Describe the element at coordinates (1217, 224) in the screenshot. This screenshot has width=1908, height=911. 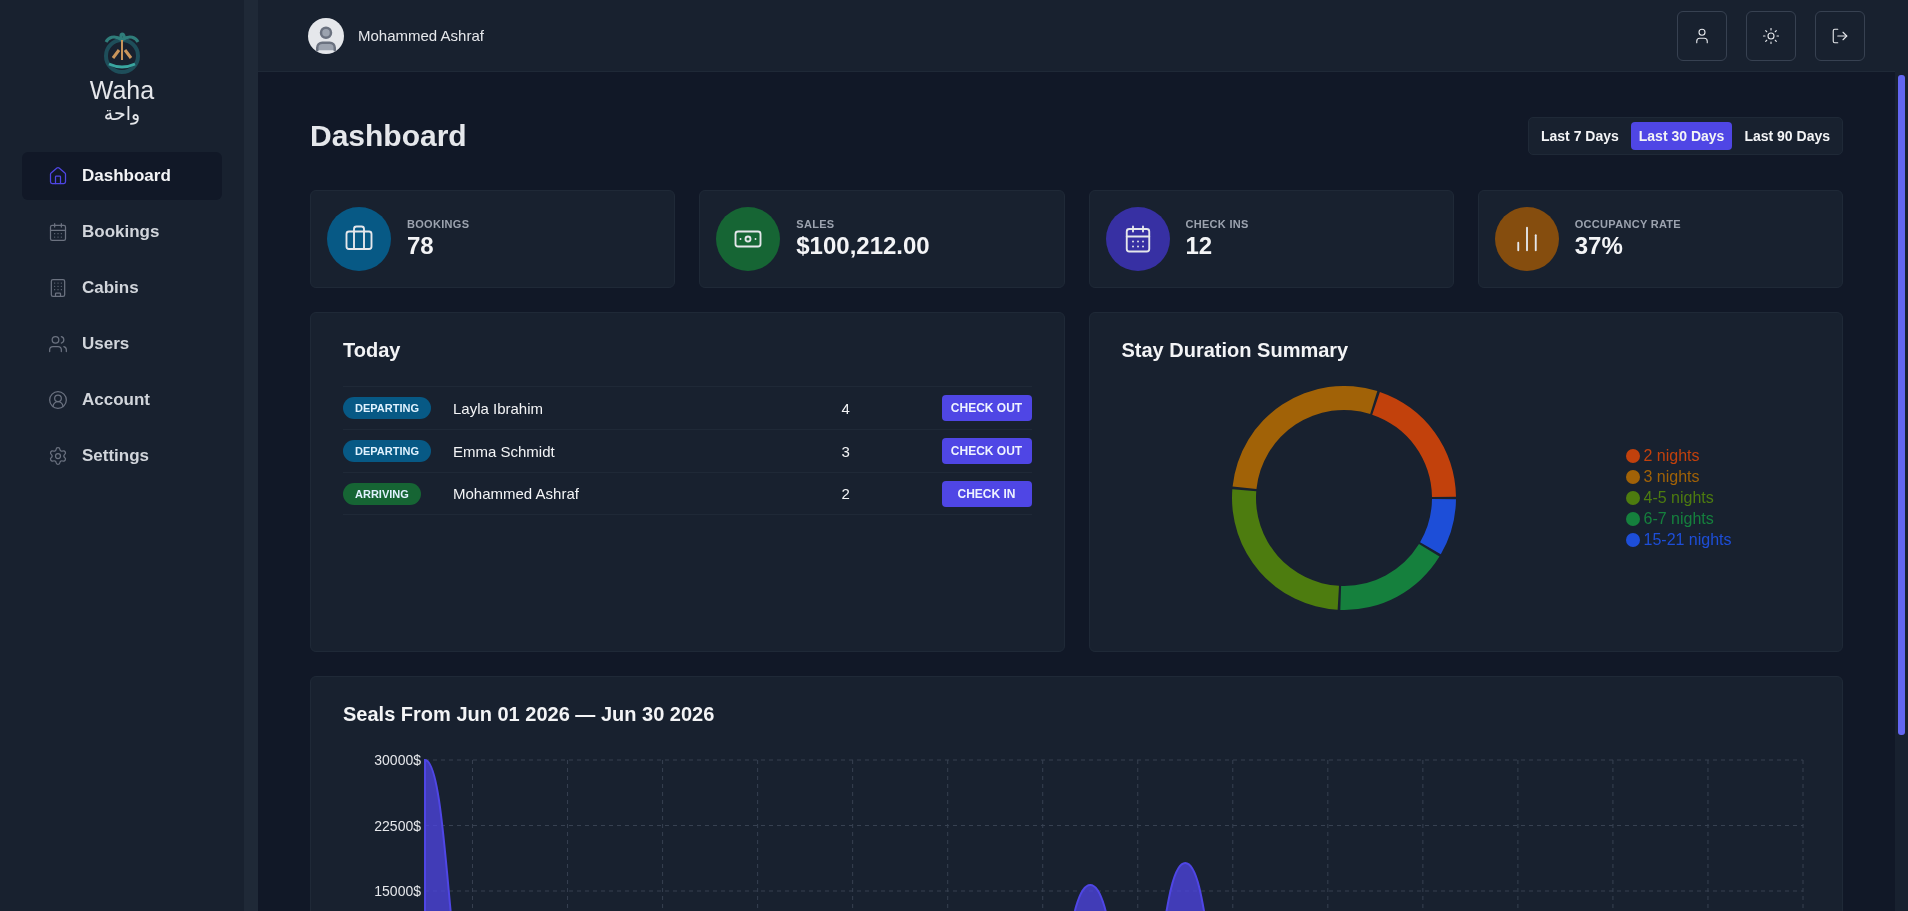
I see `stat-label: CHECK INS` at that location.